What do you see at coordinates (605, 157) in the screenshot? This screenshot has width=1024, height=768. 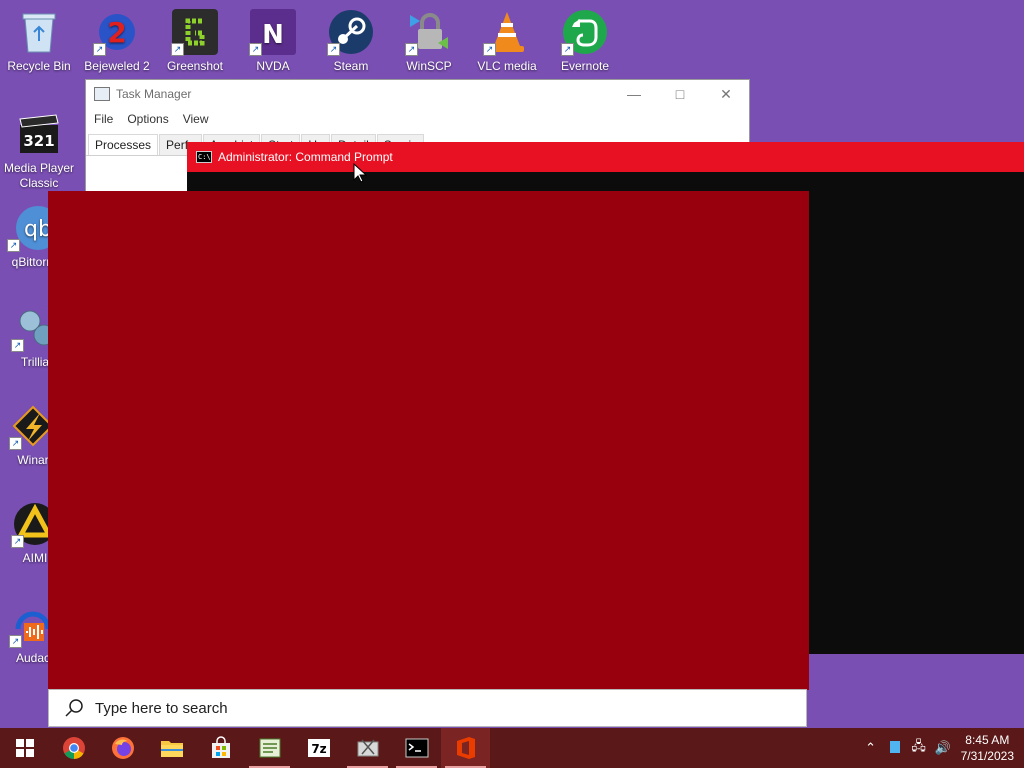 I see `command-prompt-titlebar: C:\ Administrator: Command Prompt` at bounding box center [605, 157].